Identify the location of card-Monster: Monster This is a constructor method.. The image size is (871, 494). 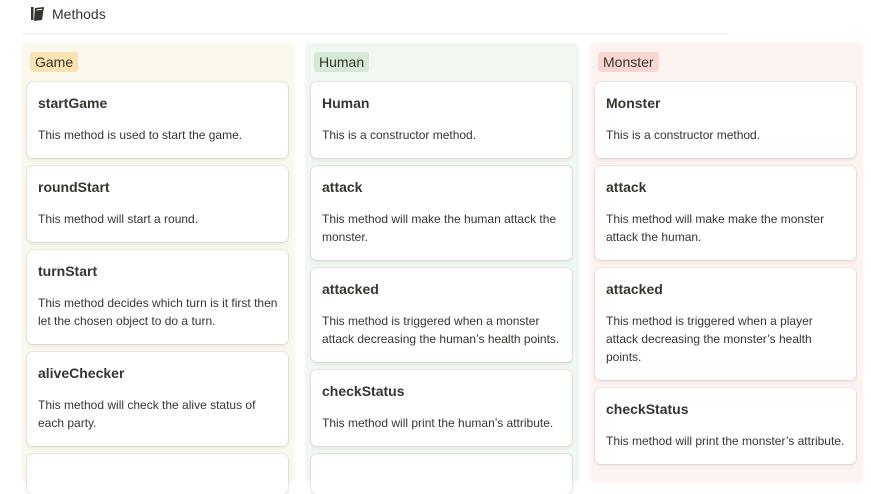
(725, 120).